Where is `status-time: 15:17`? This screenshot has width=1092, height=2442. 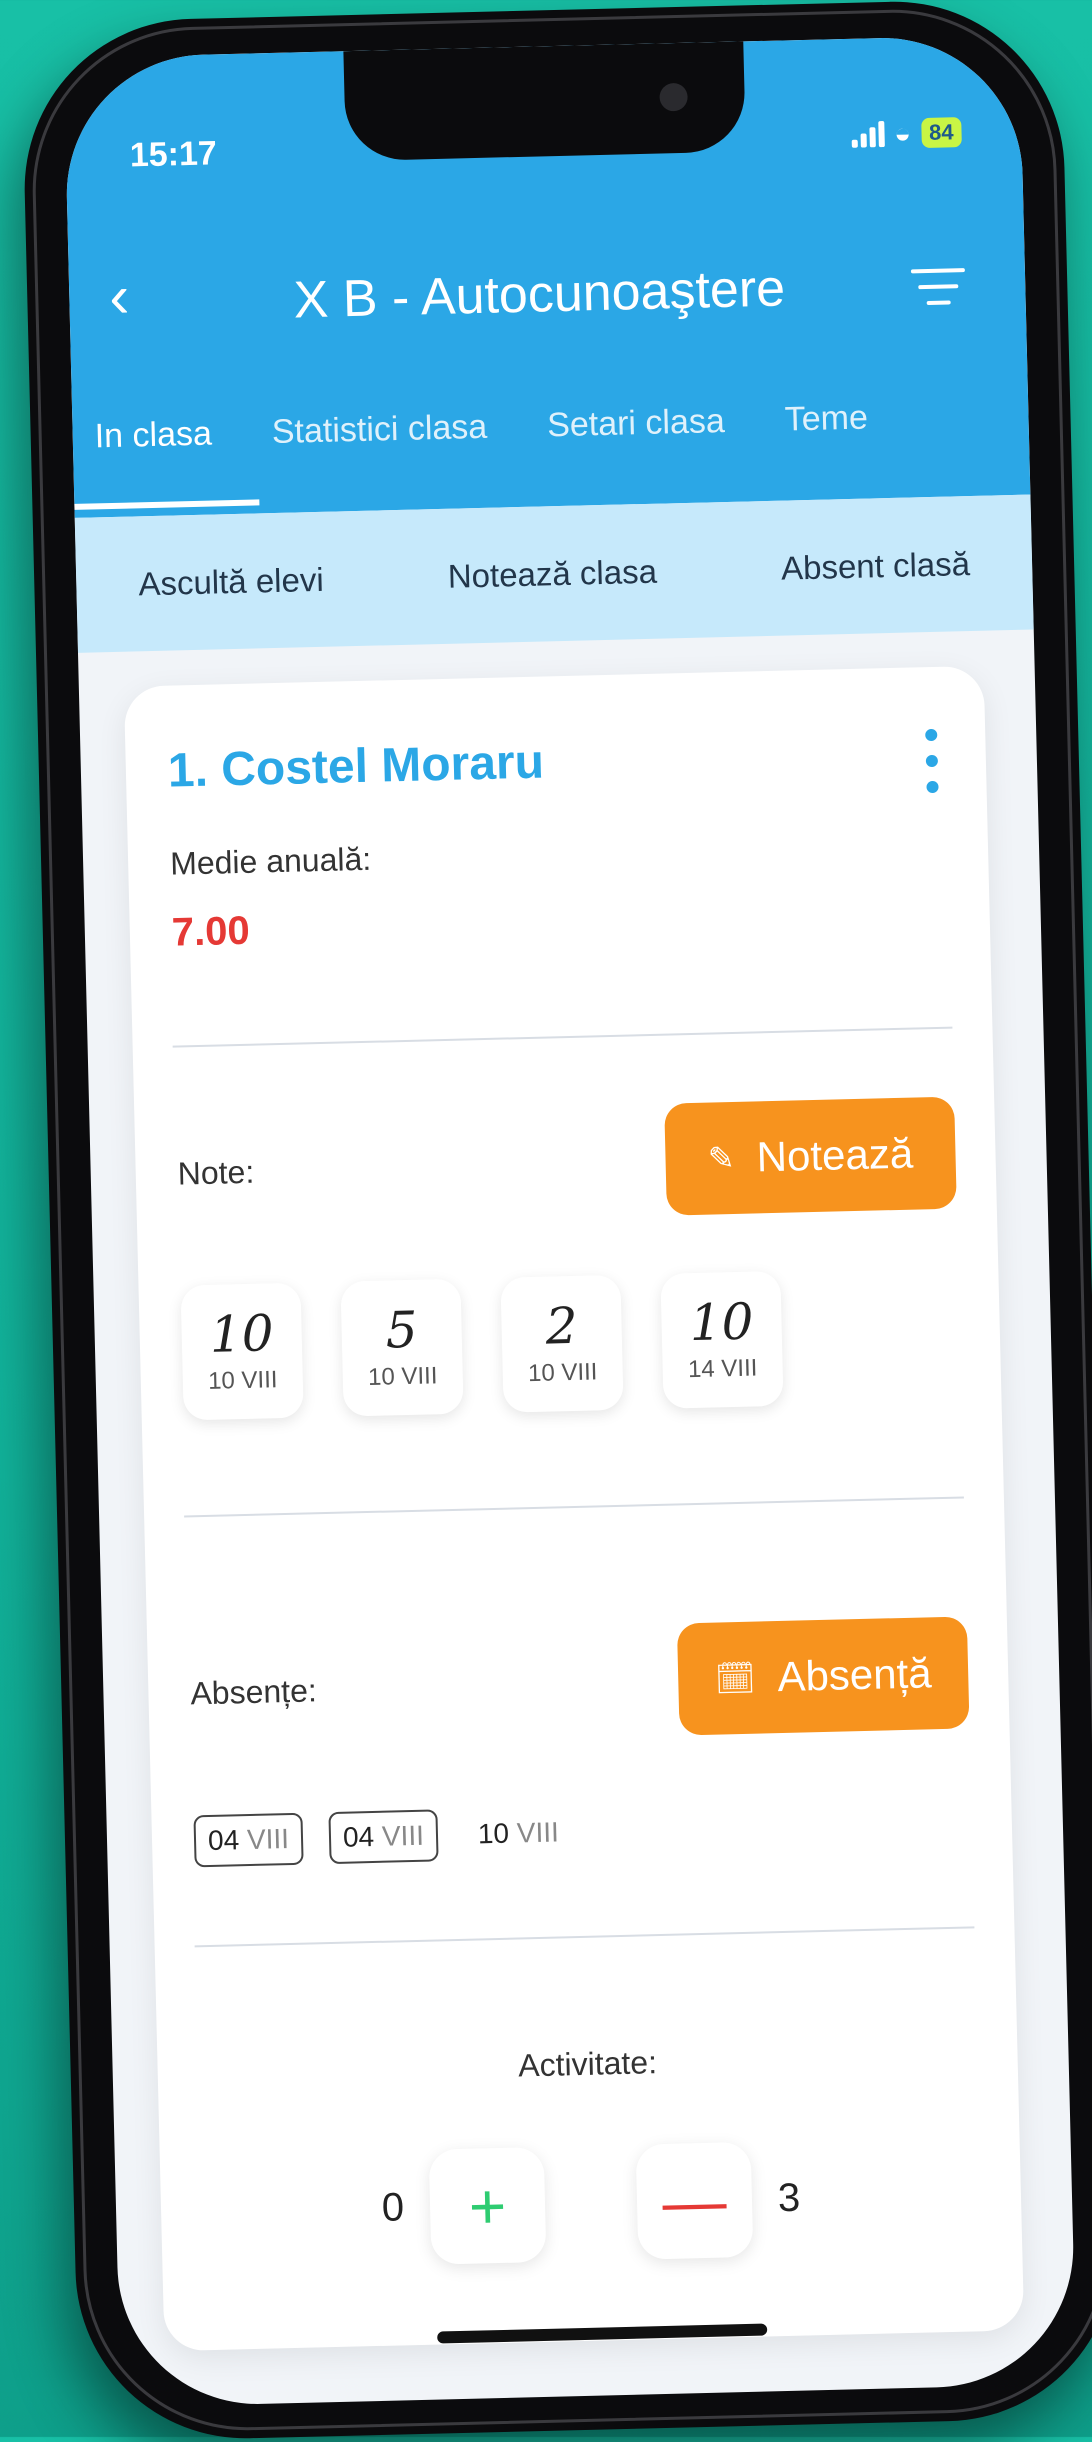 status-time: 15:17 is located at coordinates (173, 154).